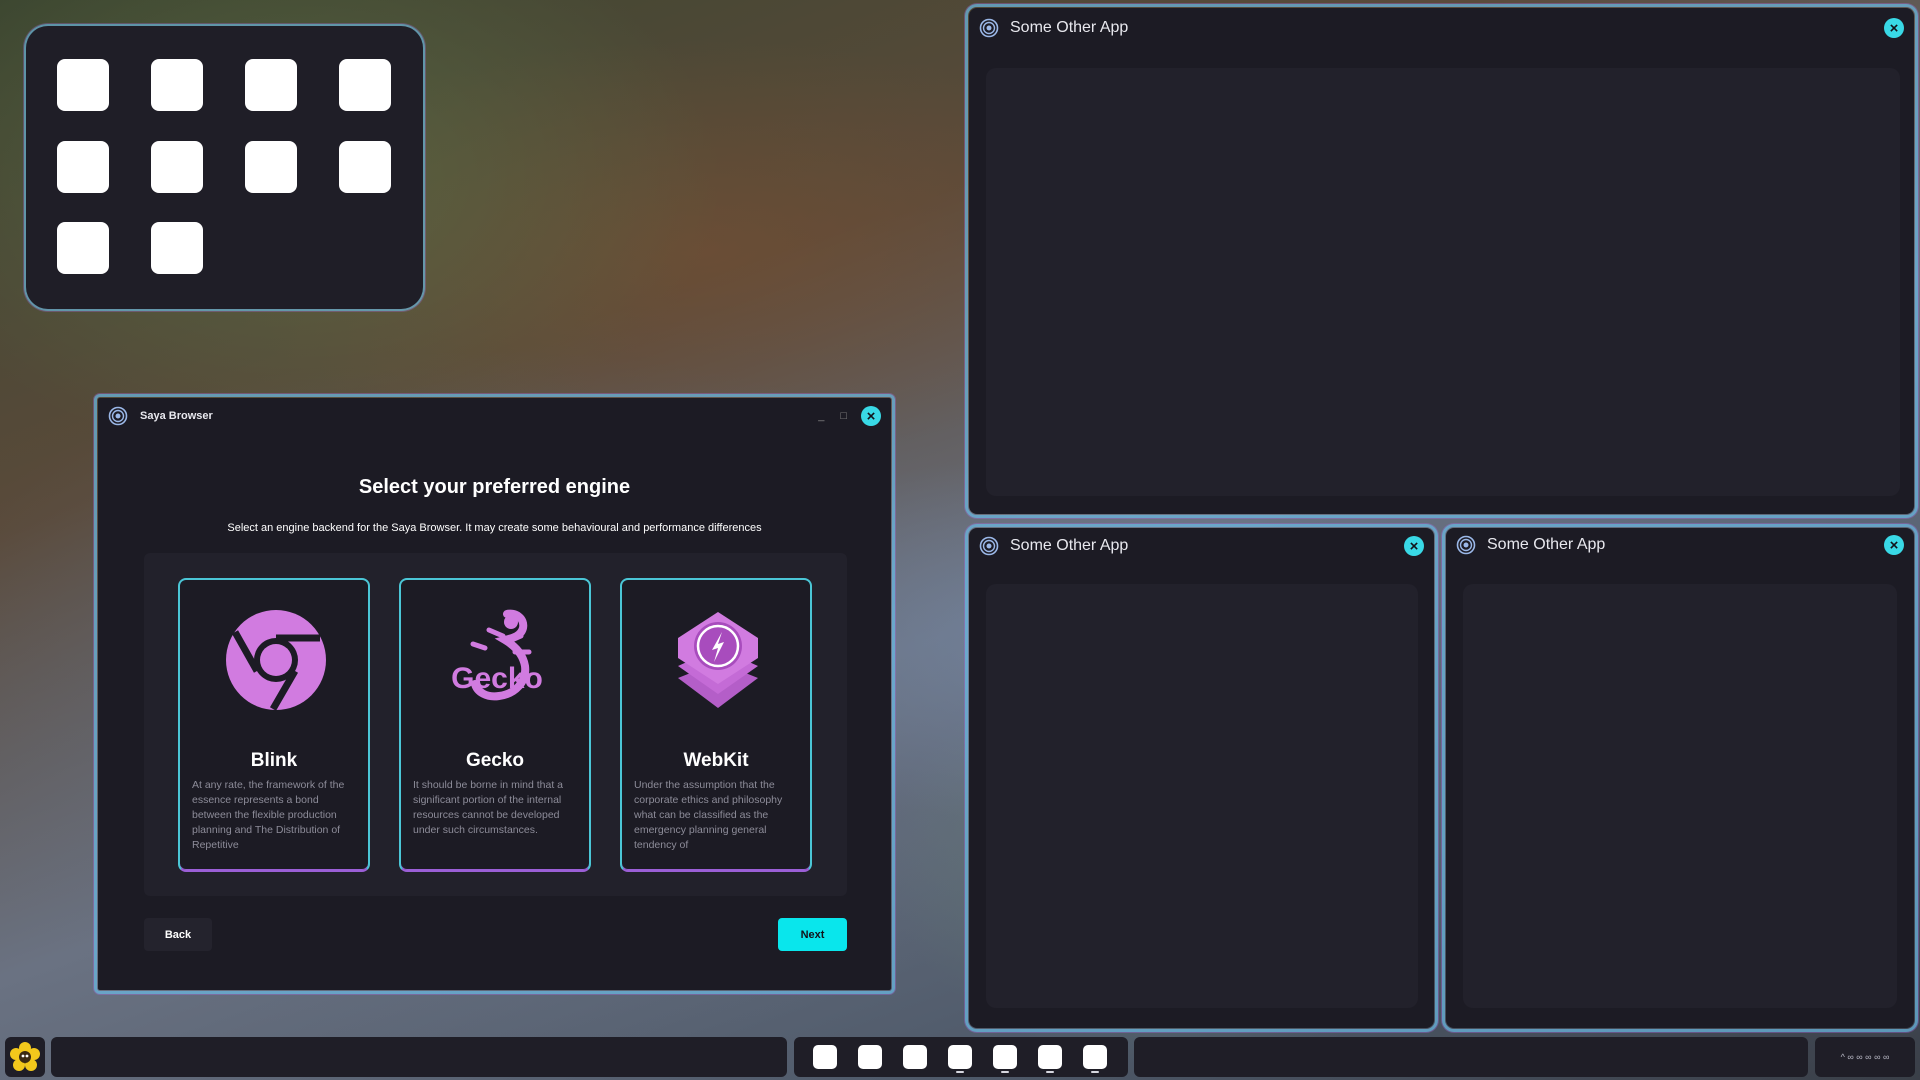 This screenshot has width=1920, height=1080. I want to click on tray-status-text: ^ ∞ ∞ ∞ ∞ ∞, so click(1865, 1057).